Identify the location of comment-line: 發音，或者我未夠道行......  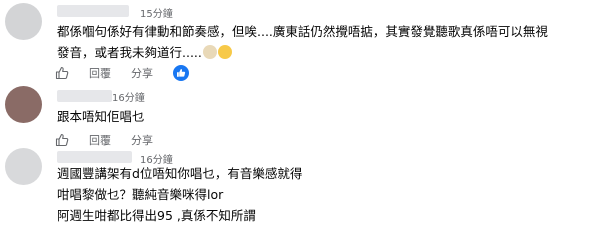
(129, 52).